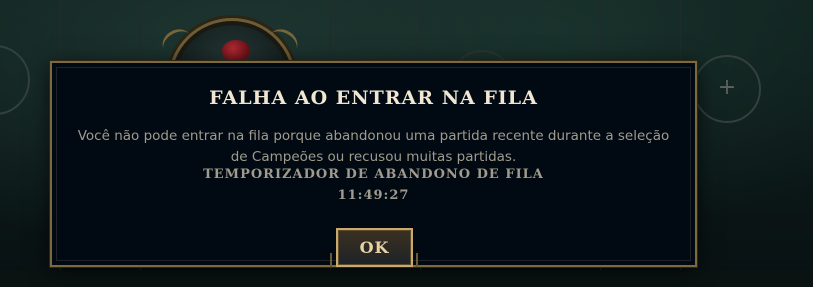  I want to click on portrait-icon, so click(236, 51).